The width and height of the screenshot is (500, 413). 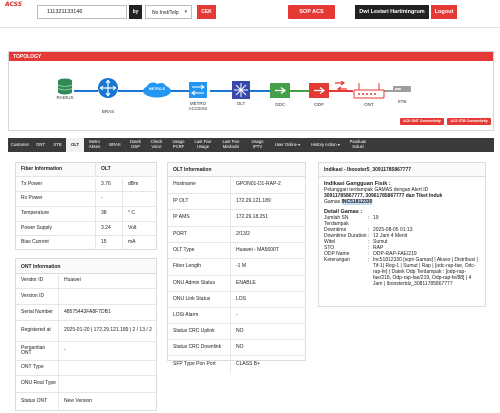 I want to click on tab-usage-pcrf: Usage PCRF, so click(x=178, y=145).